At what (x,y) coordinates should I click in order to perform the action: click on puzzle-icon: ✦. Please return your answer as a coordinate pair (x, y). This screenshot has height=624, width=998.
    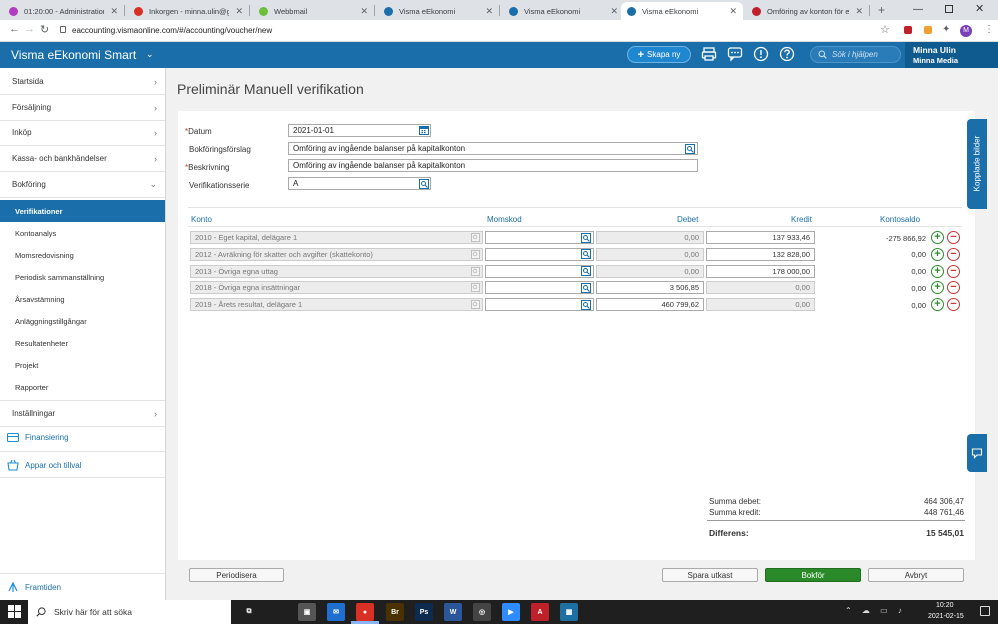
    Looking at the image, I should click on (946, 29).